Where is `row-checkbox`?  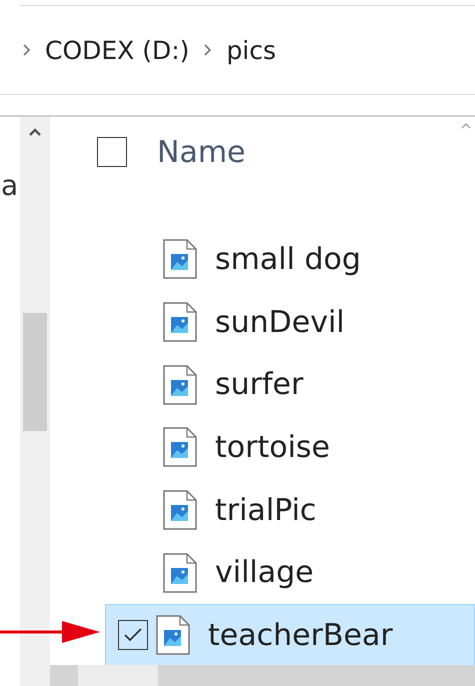
row-checkbox is located at coordinates (133, 635).